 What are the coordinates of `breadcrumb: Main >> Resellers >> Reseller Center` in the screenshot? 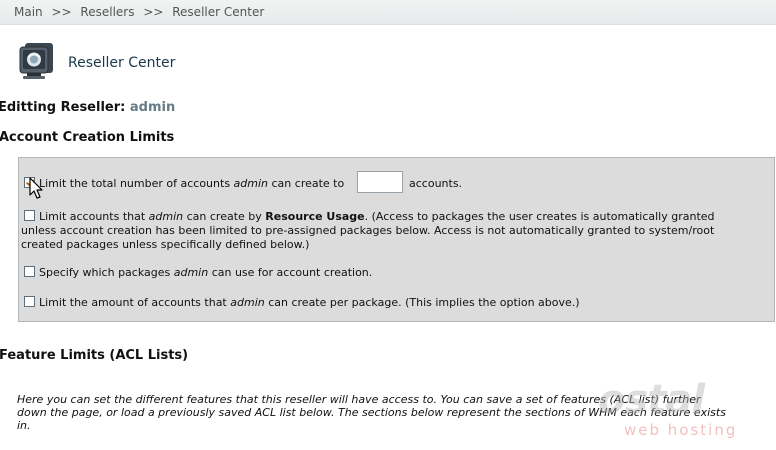 It's located at (388, 12).